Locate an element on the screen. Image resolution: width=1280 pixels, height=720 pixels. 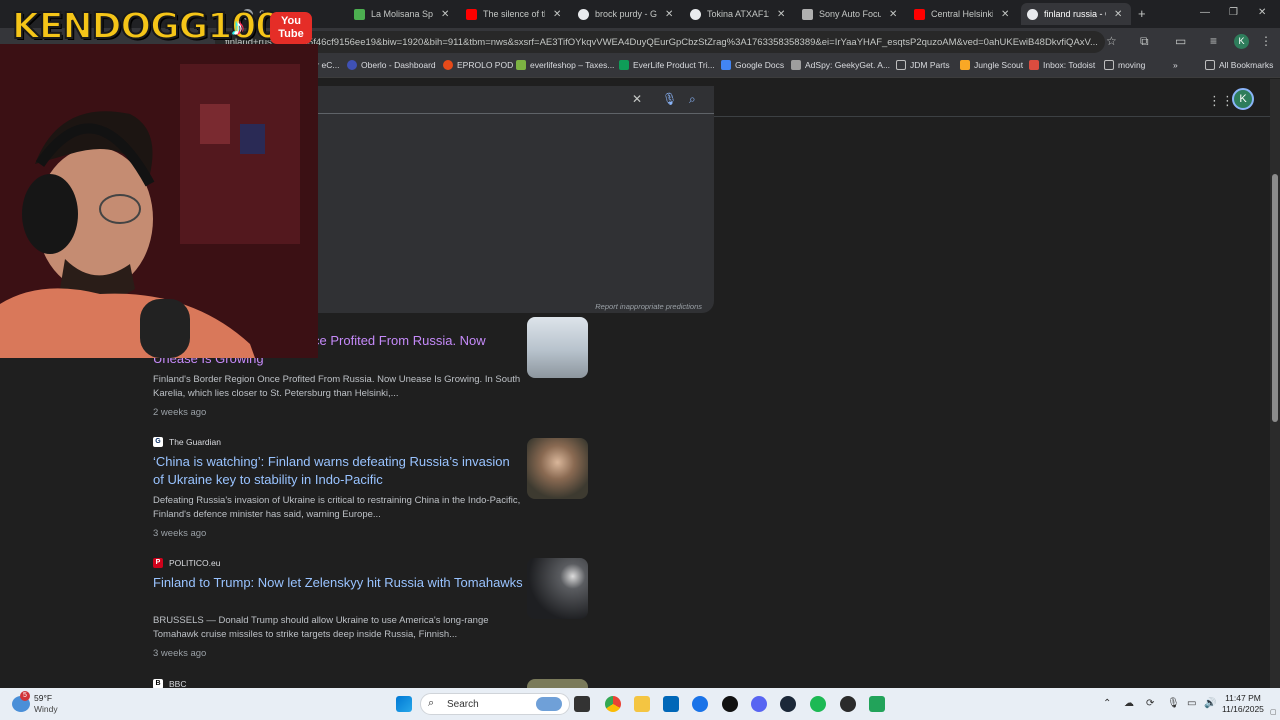
report-predictions-link: Report inappropriate predictions is located at coordinates (648, 306).